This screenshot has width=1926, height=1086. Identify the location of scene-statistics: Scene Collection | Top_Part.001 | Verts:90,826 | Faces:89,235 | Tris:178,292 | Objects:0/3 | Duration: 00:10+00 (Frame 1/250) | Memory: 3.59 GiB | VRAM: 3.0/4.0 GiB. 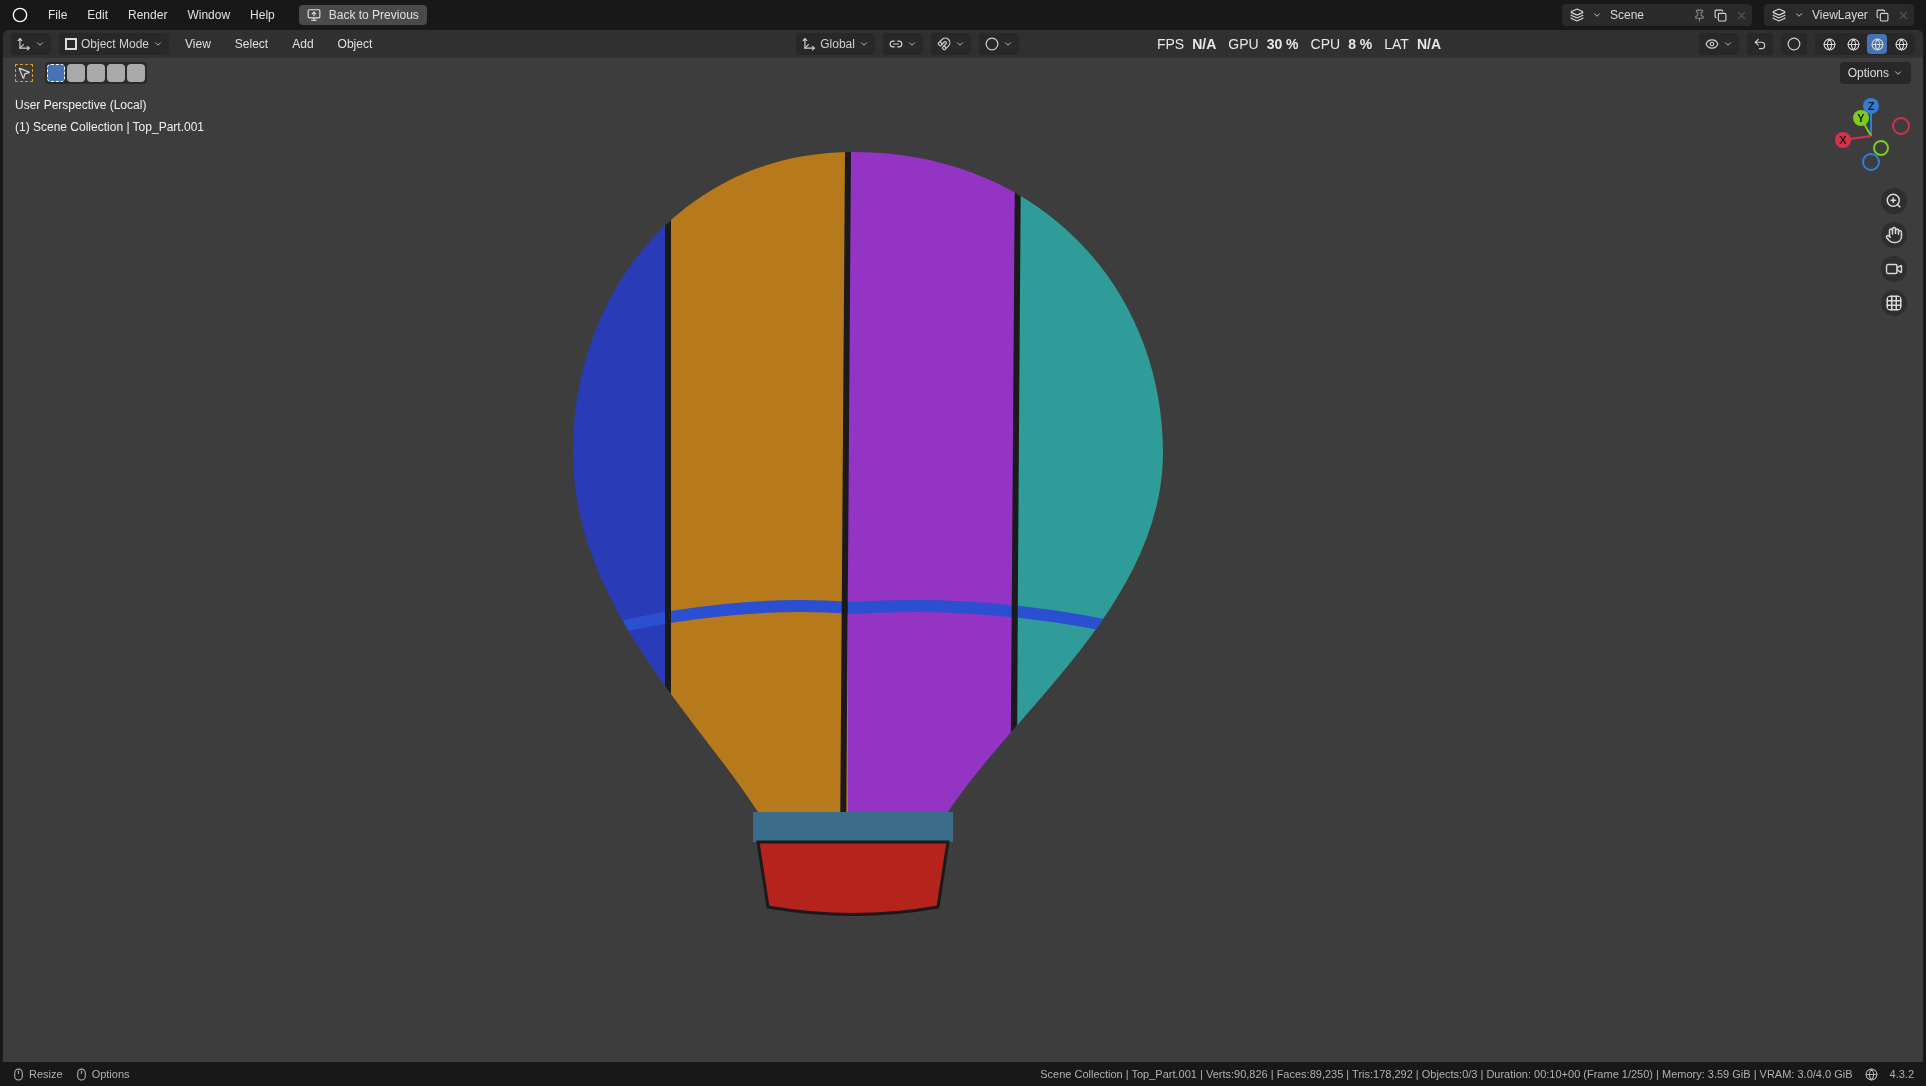
(1446, 1074).